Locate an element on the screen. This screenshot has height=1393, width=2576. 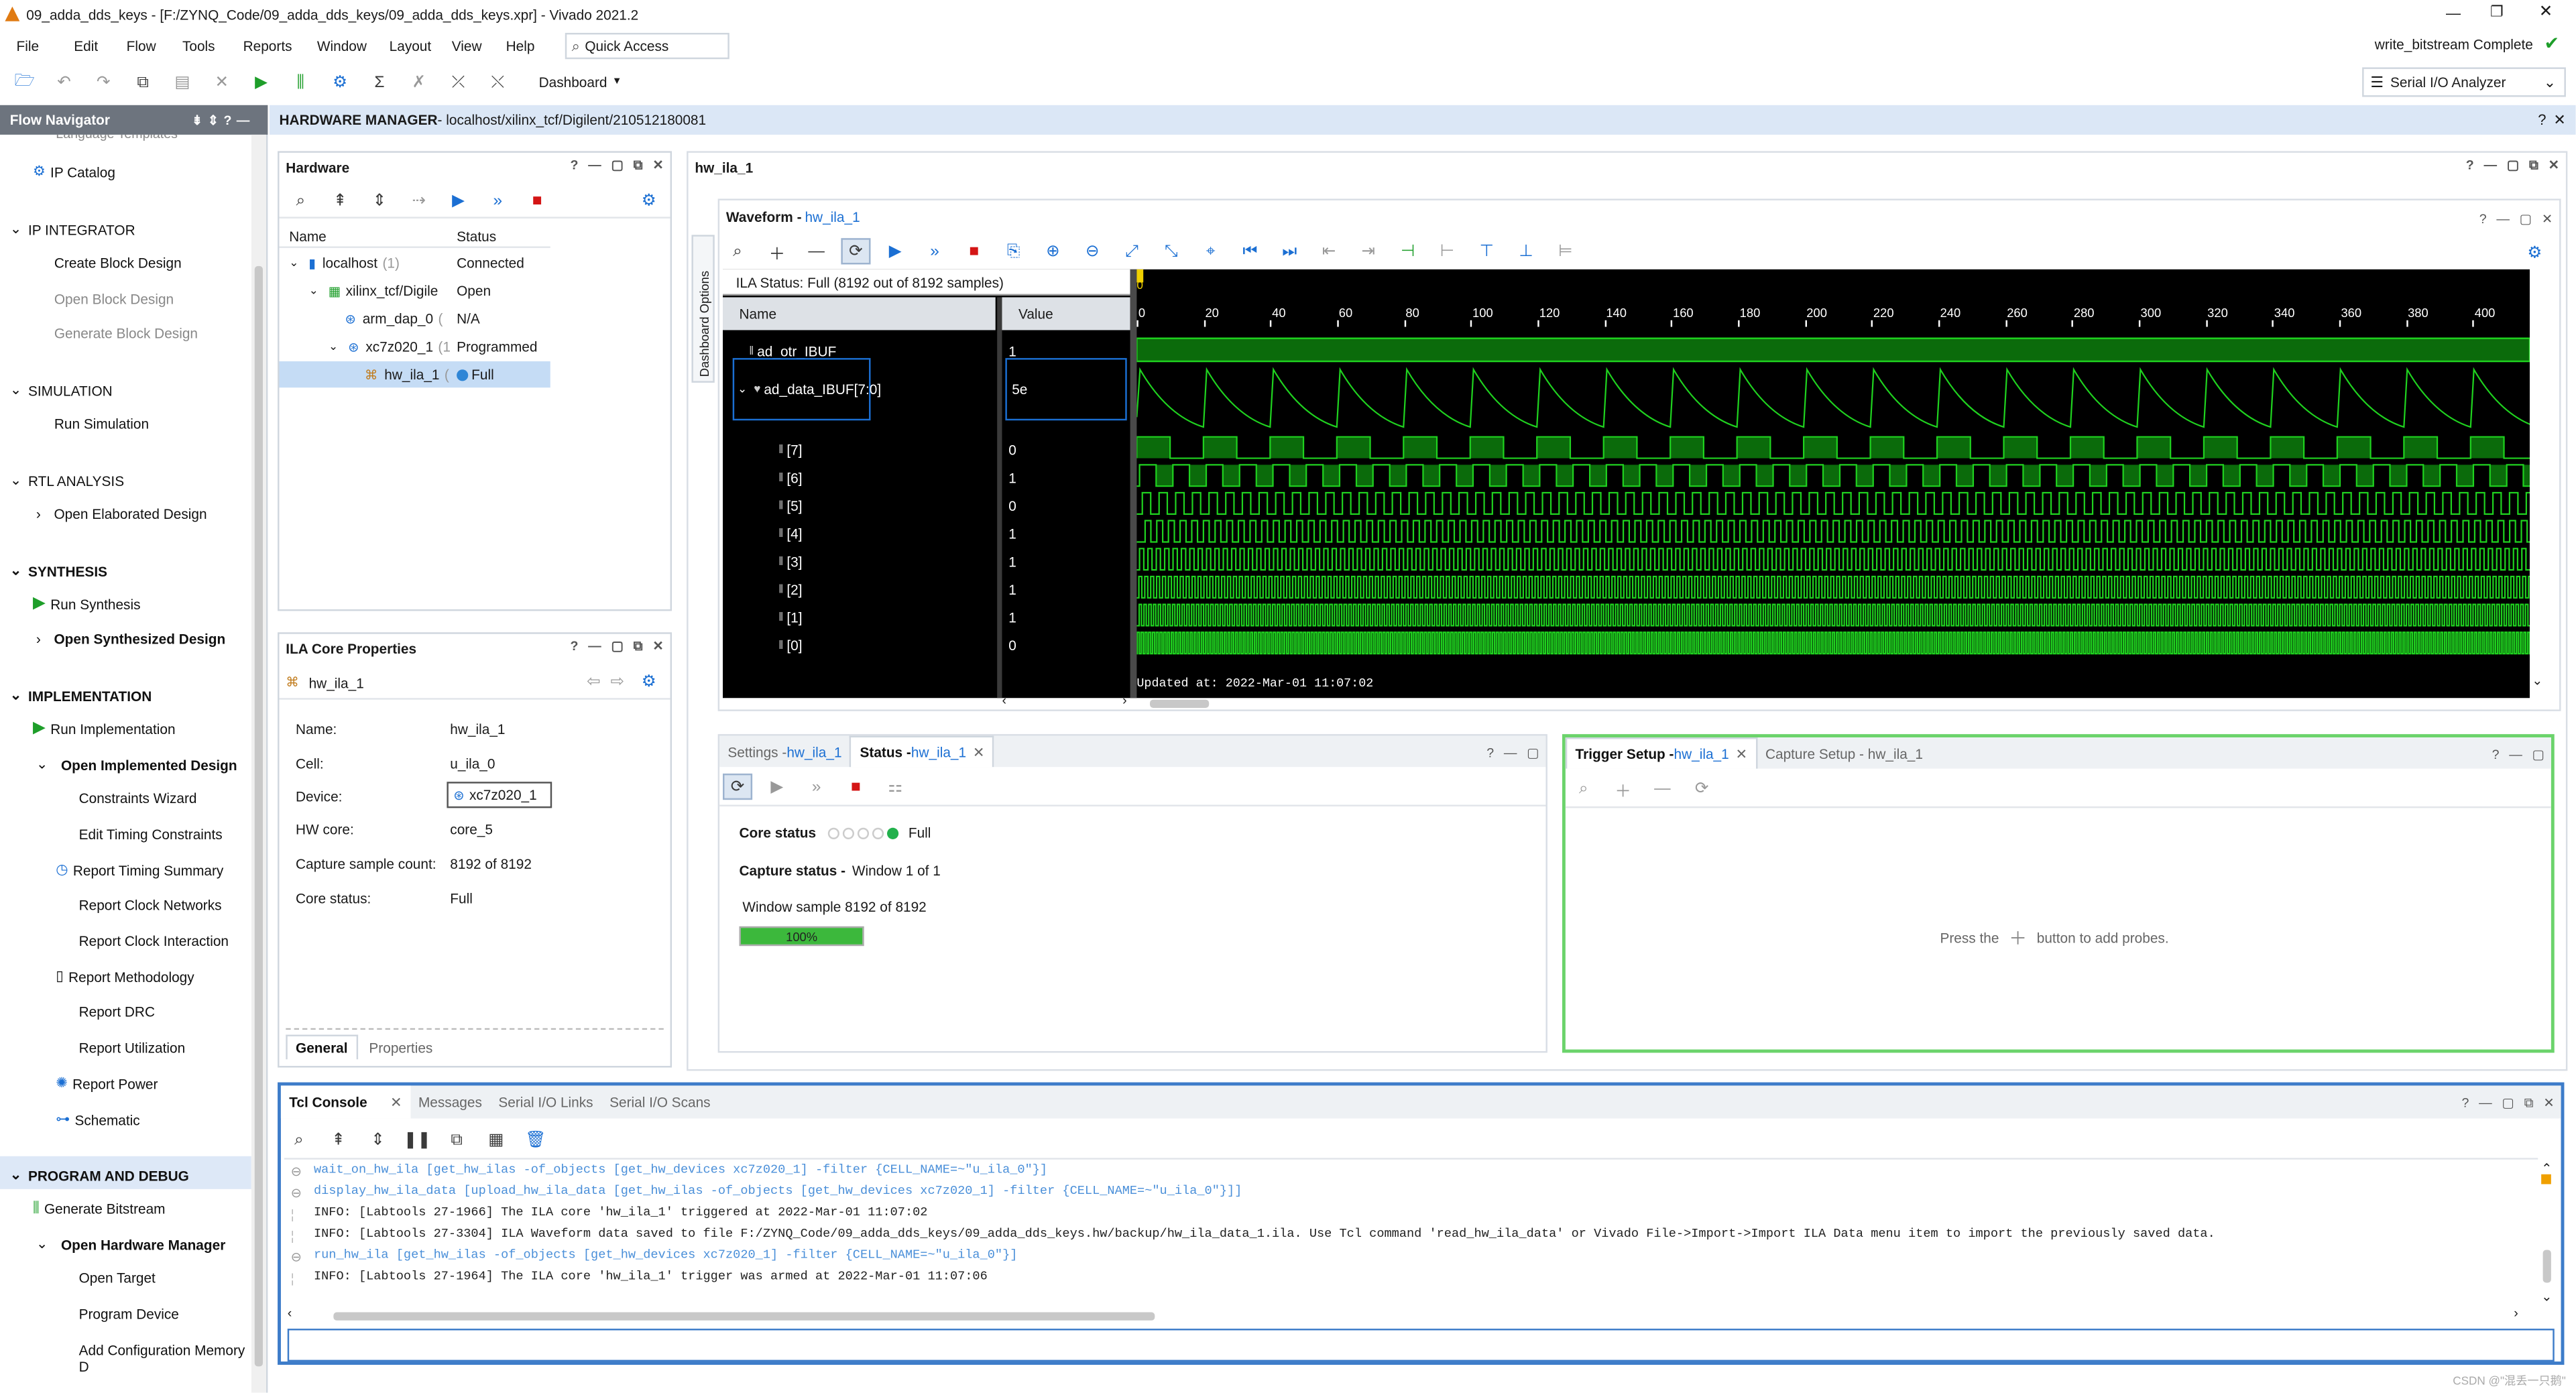
run-icon: ▶ is located at coordinates (261, 82).